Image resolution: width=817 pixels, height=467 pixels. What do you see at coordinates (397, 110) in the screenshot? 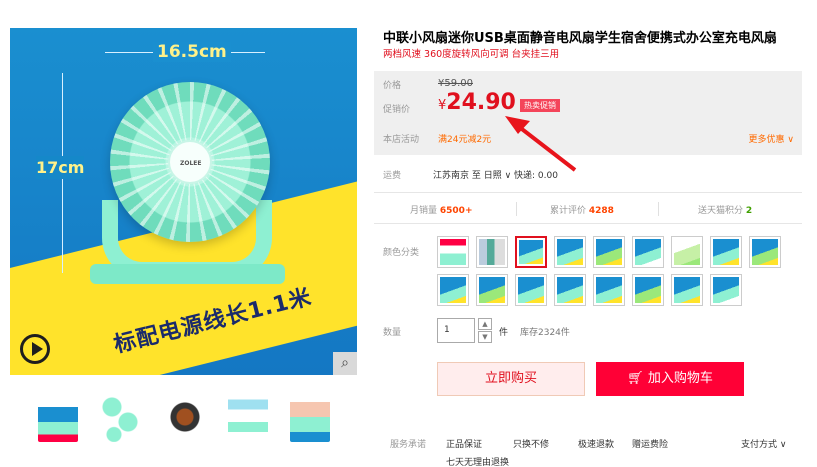
I see `promo-price-label: 促销价` at bounding box center [397, 110].